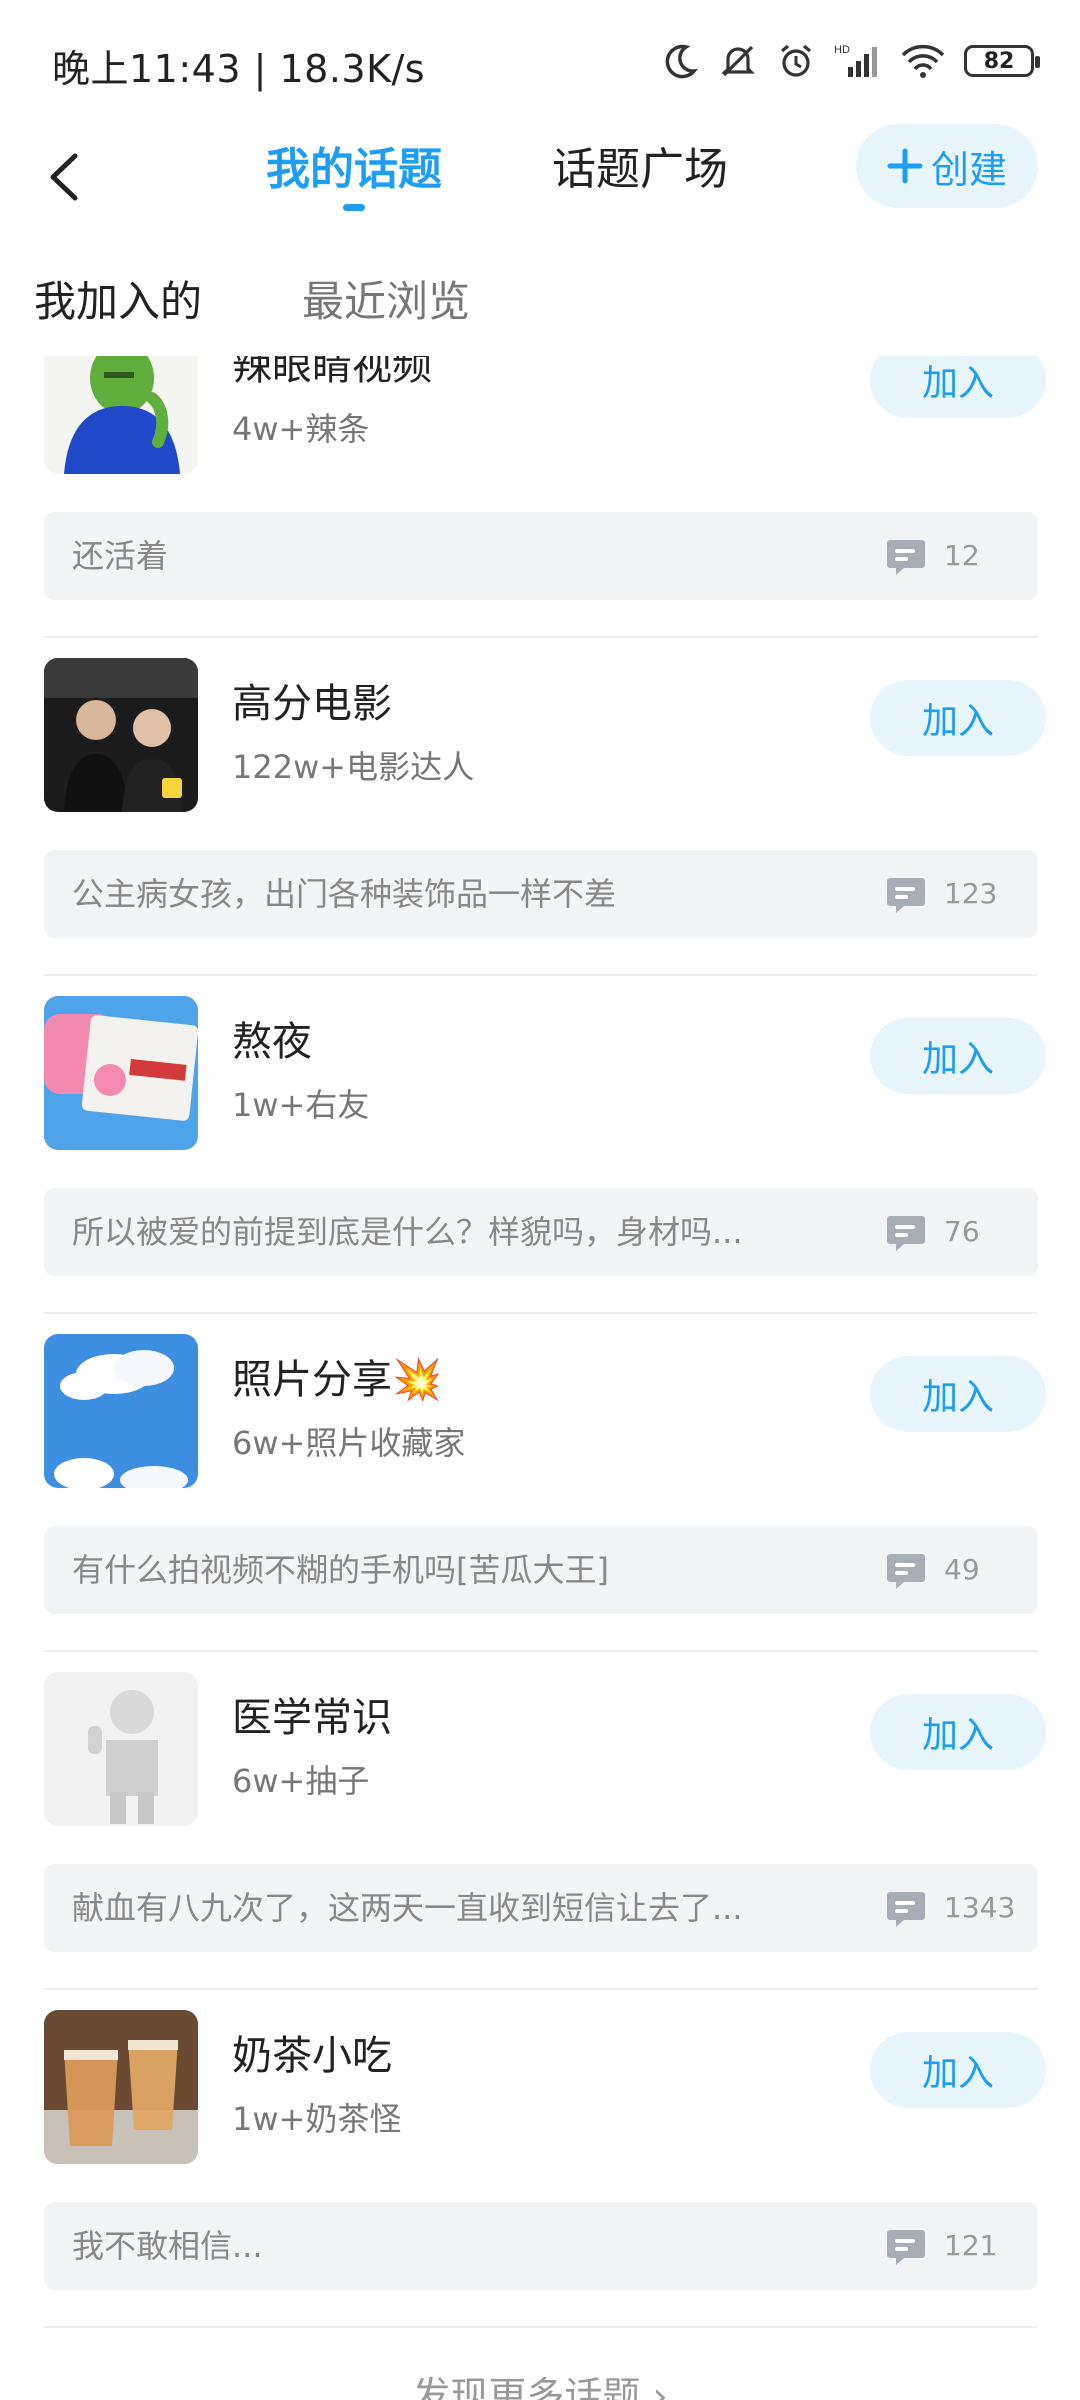  What do you see at coordinates (855, 60) in the screenshot?
I see `signal-icon: HD` at bounding box center [855, 60].